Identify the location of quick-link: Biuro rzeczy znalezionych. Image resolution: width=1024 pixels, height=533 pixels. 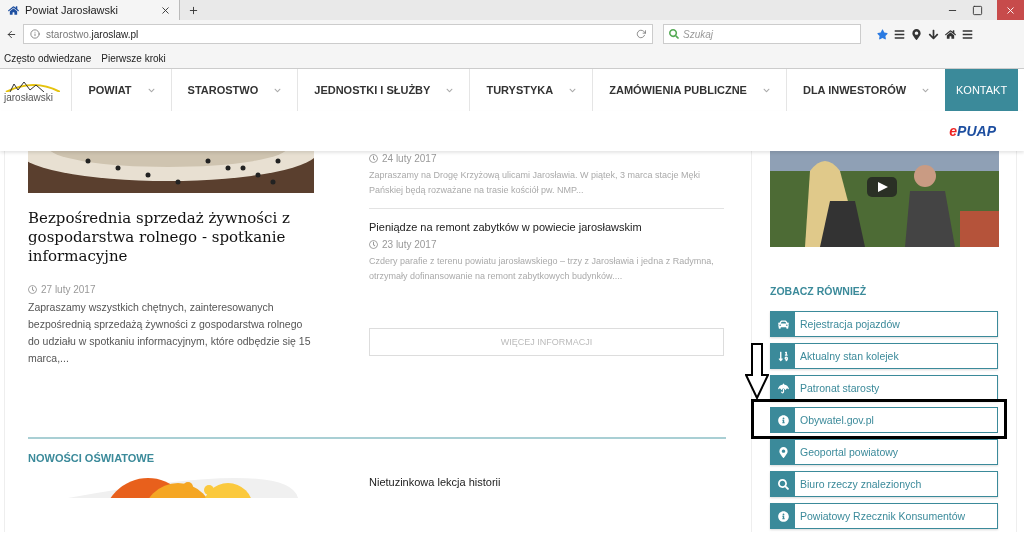
(884, 484).